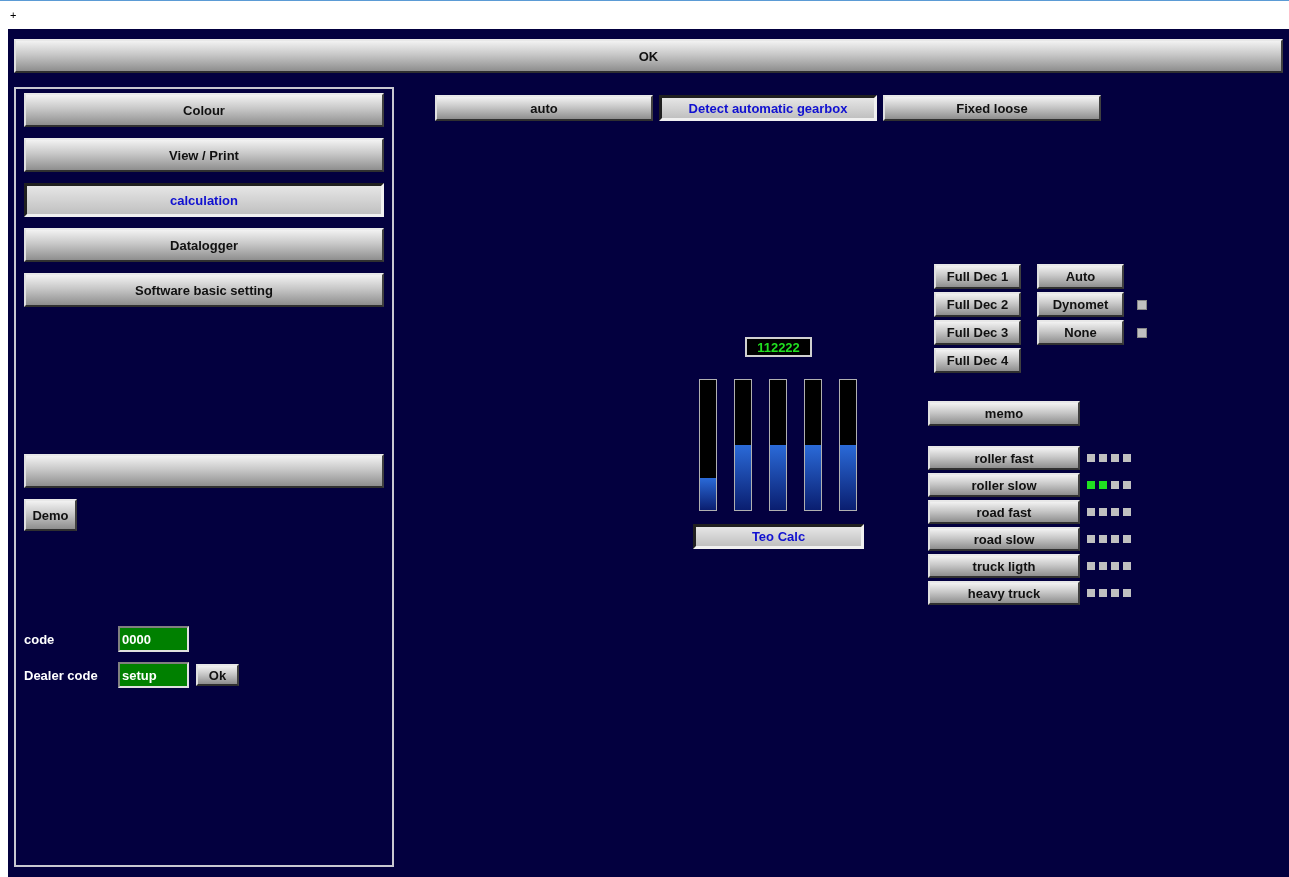 The height and width of the screenshot is (877, 1289). Describe the element at coordinates (1004, 485) in the screenshot. I see `test-mode-button: roller slow` at that location.